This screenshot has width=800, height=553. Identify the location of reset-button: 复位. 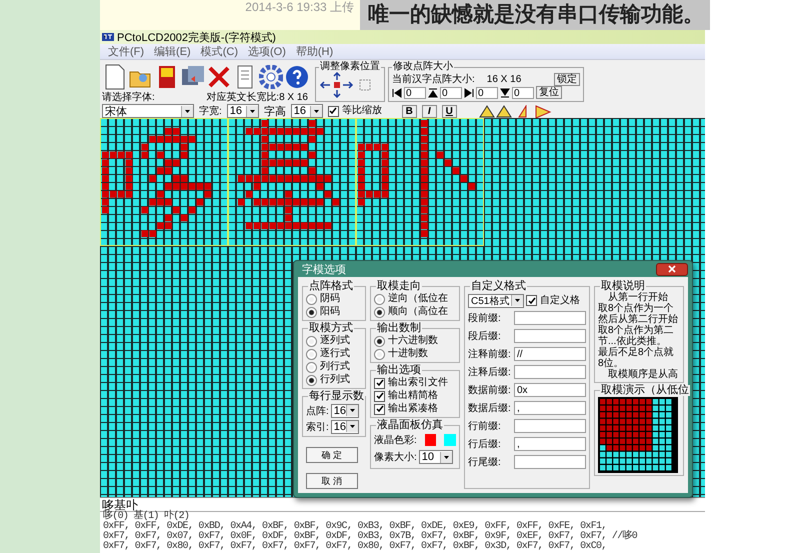
(549, 92).